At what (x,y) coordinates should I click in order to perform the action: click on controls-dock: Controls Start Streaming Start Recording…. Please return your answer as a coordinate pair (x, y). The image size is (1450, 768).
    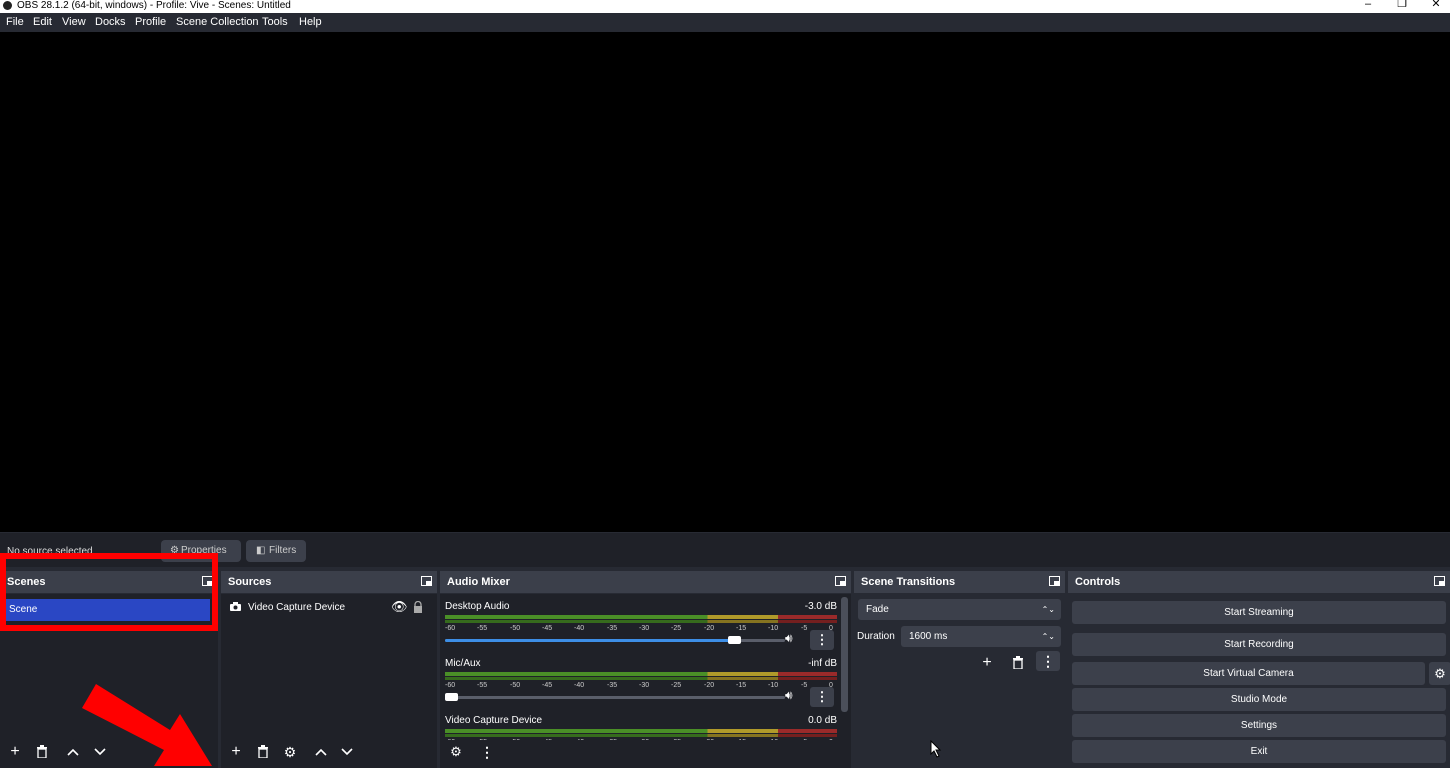
    Looking at the image, I should click on (1259, 669).